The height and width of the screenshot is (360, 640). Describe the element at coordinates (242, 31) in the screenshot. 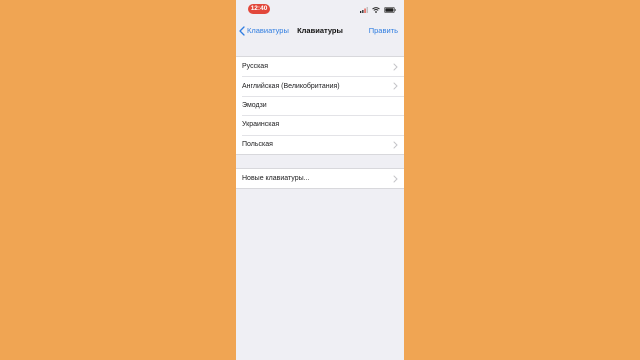

I see `chevron-left-icon` at that location.